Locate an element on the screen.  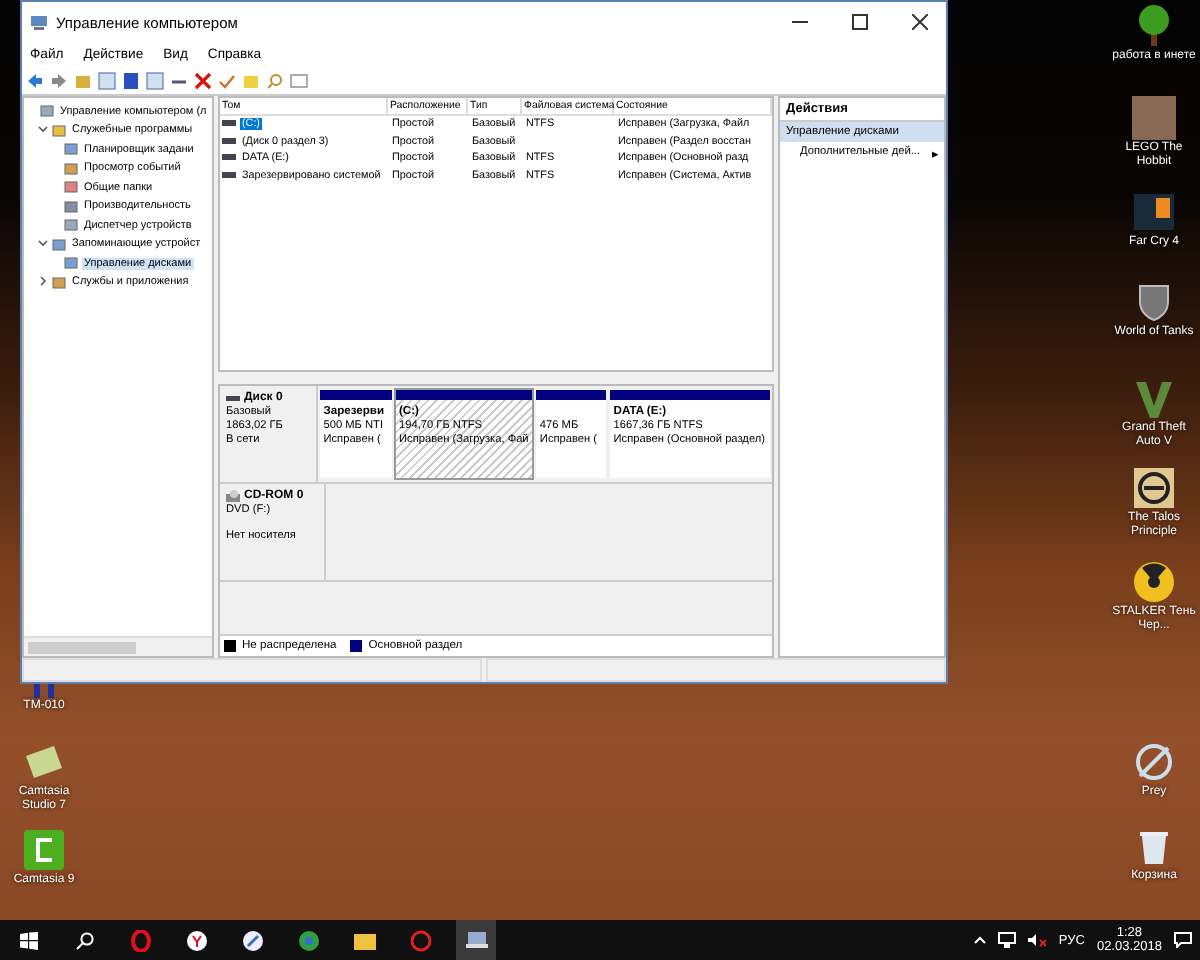
horizontal-scrollbar is located at coordinates (118, 646).